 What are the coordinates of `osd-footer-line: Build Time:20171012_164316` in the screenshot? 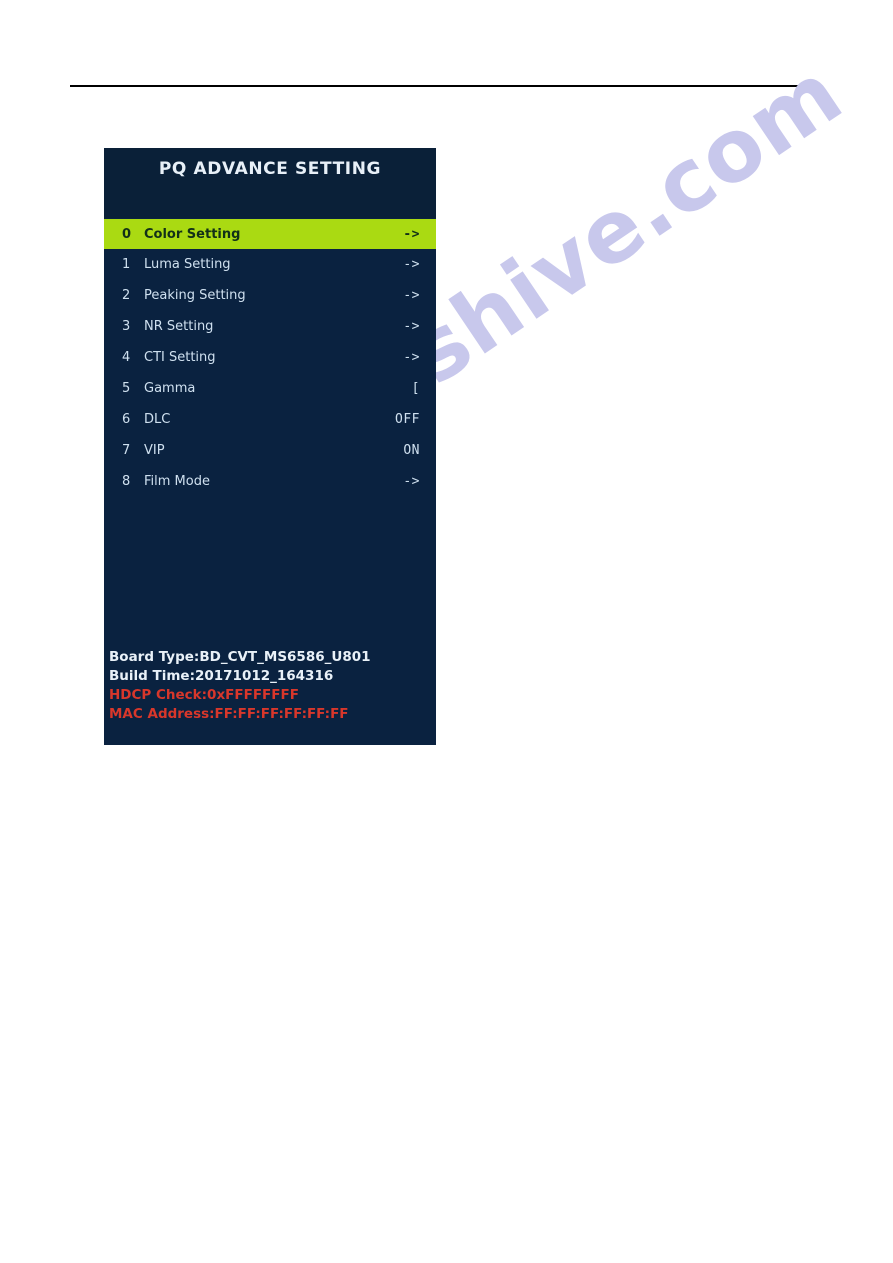 It's located at (221, 676).